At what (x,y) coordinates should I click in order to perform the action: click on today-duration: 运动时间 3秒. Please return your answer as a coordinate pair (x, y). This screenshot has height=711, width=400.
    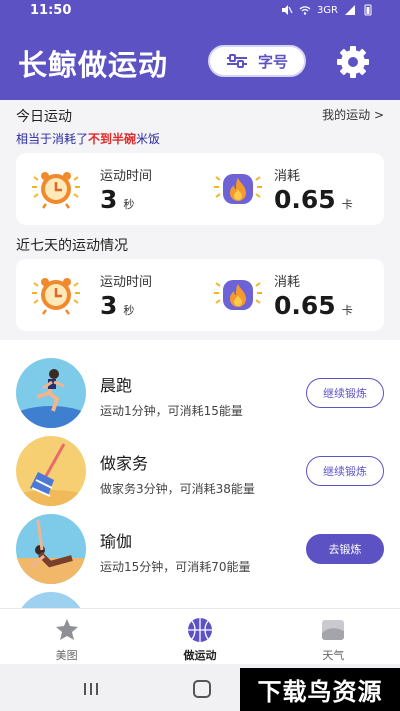
    Looking at the image, I should click on (110, 189).